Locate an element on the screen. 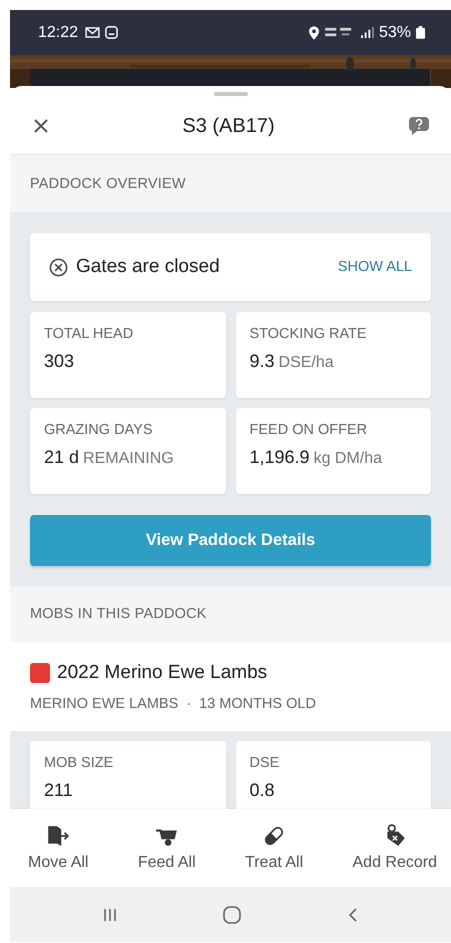 The height and width of the screenshot is (943, 451). drag-handle is located at coordinates (231, 94).